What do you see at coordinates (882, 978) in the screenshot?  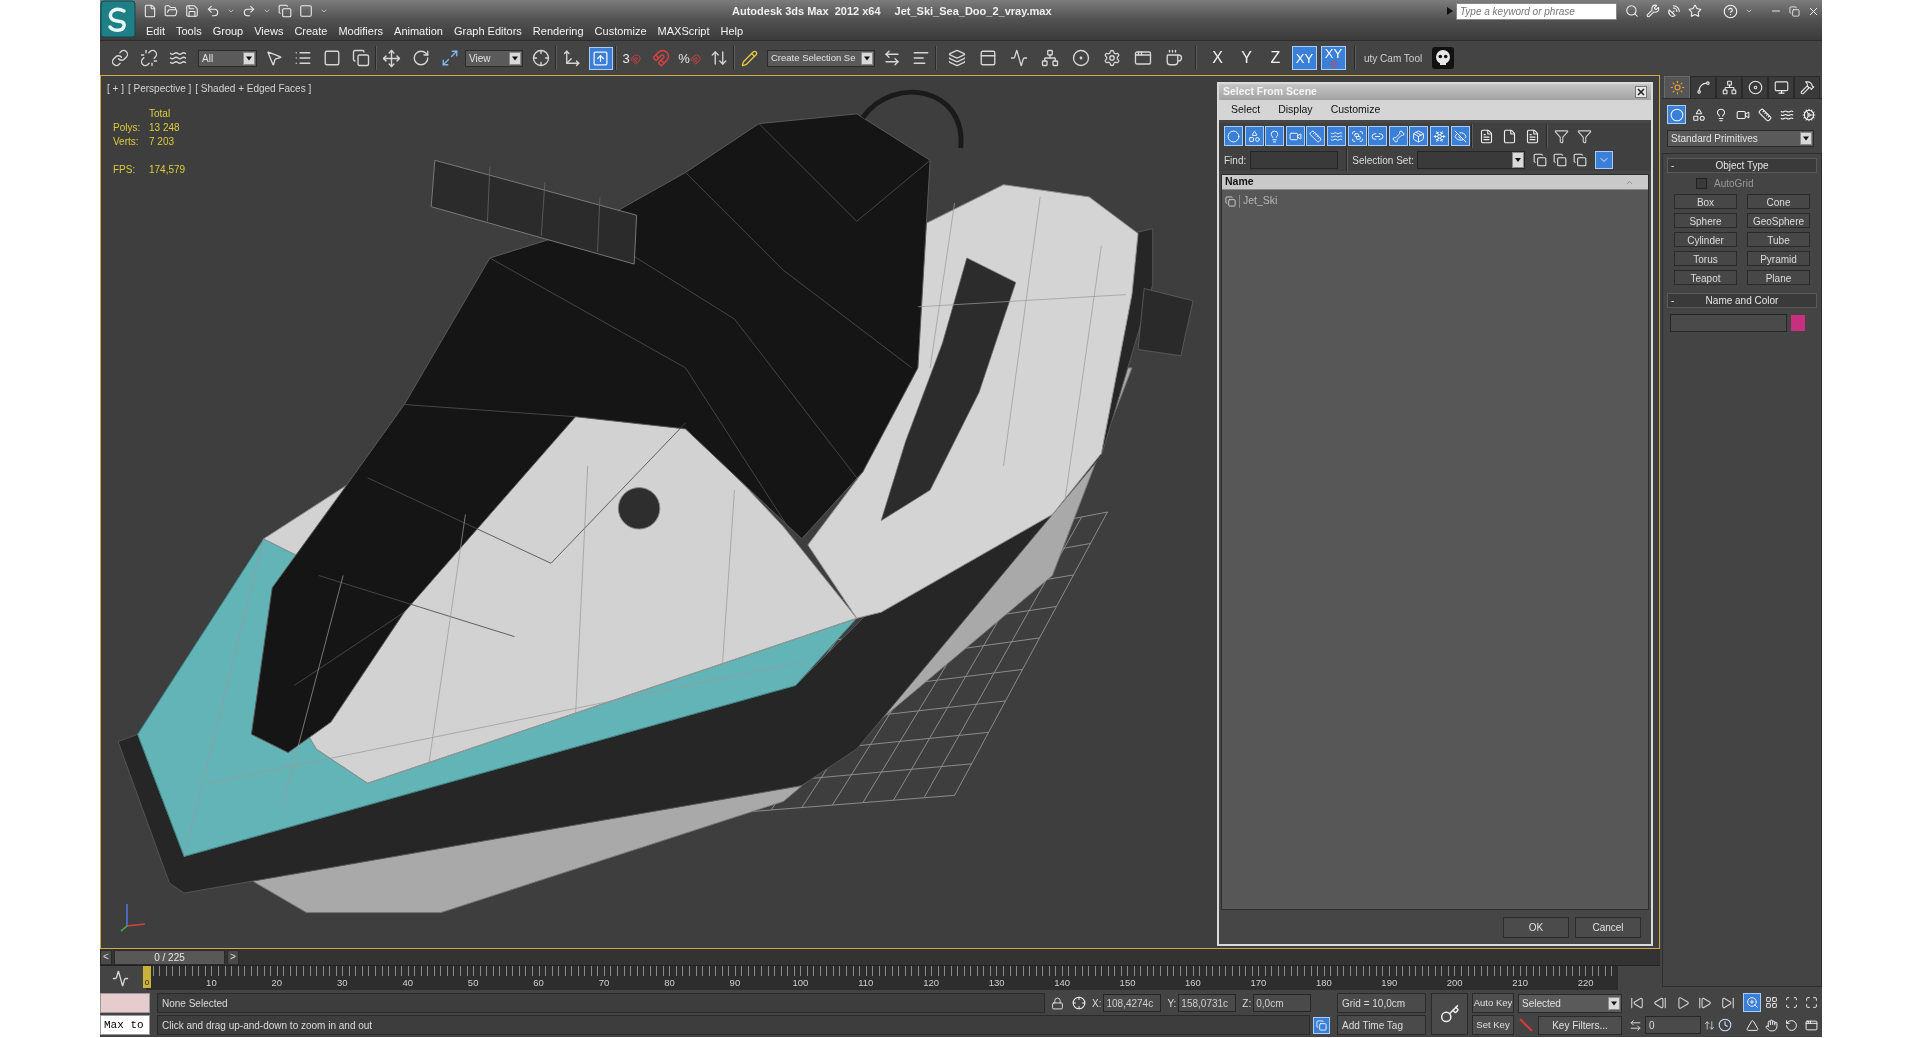 I see `track-bar: 0 10 20 30 40 50 60 70 80 90 100 110 120 130 140 150 160 170 180 190 200 210 220` at bounding box center [882, 978].